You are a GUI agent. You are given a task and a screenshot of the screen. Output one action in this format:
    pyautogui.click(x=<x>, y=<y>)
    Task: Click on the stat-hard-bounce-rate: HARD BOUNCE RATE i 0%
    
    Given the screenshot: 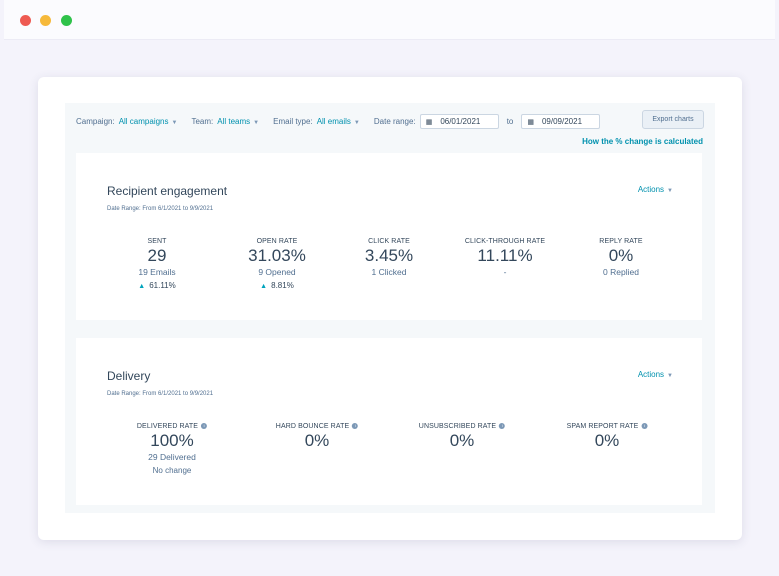 What is the action you would take?
    pyautogui.click(x=317, y=437)
    